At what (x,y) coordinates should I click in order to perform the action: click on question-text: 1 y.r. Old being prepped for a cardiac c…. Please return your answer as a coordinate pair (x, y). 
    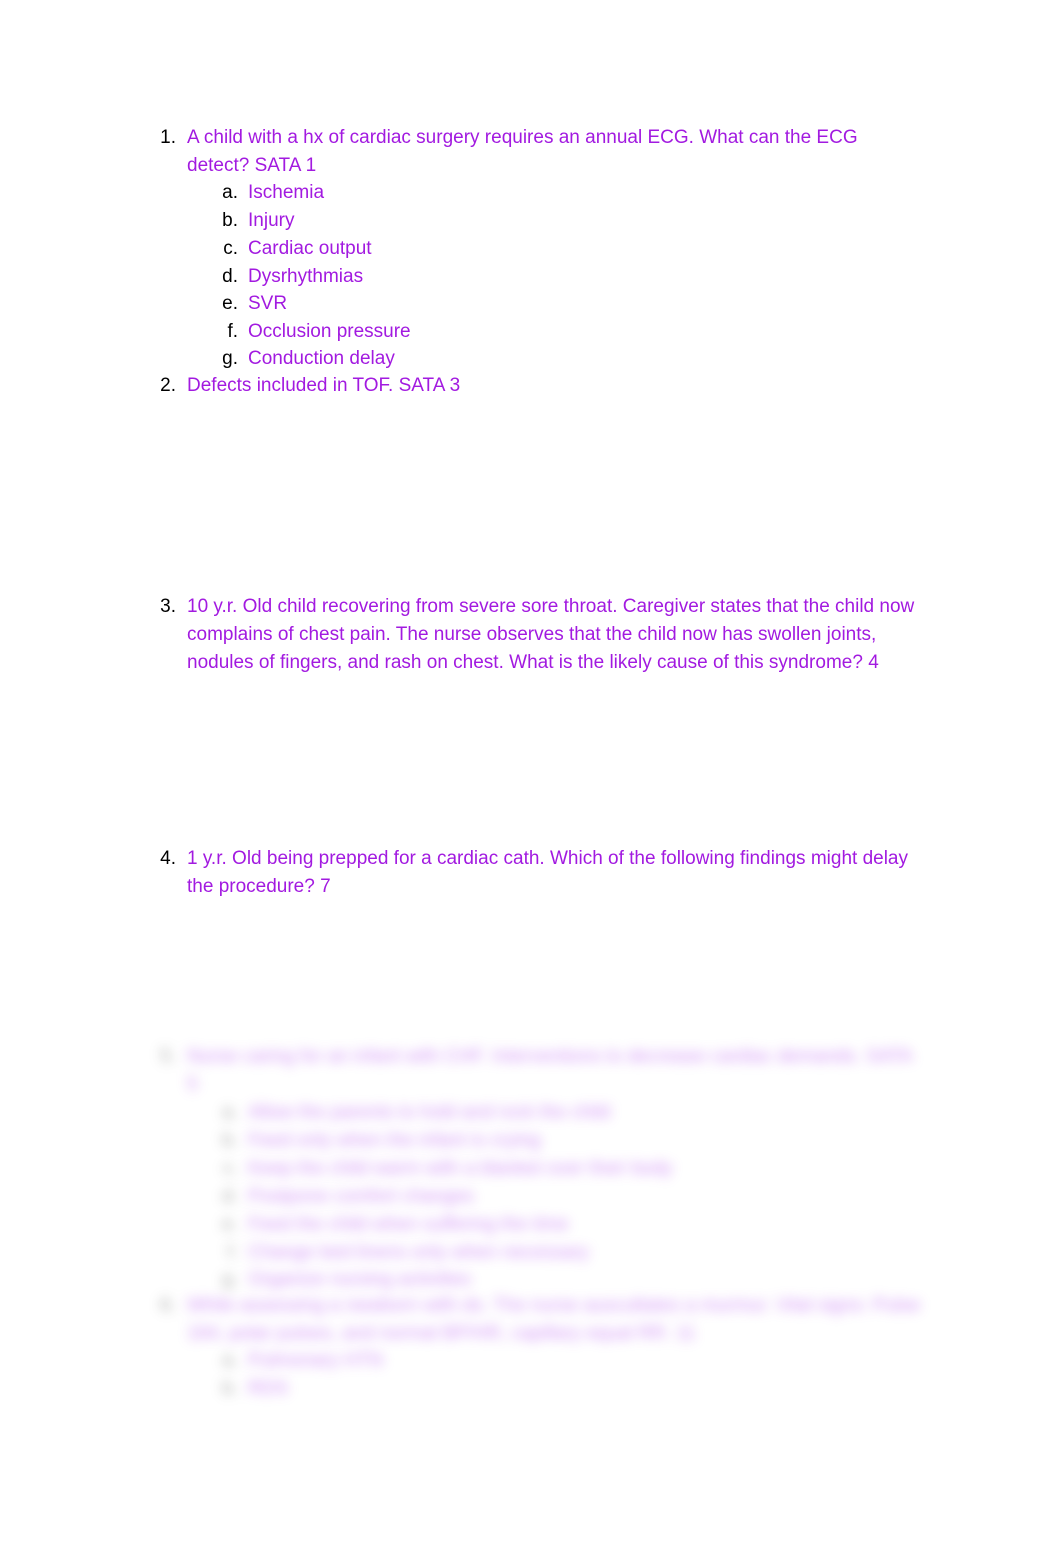
    Looking at the image, I should click on (547, 872).